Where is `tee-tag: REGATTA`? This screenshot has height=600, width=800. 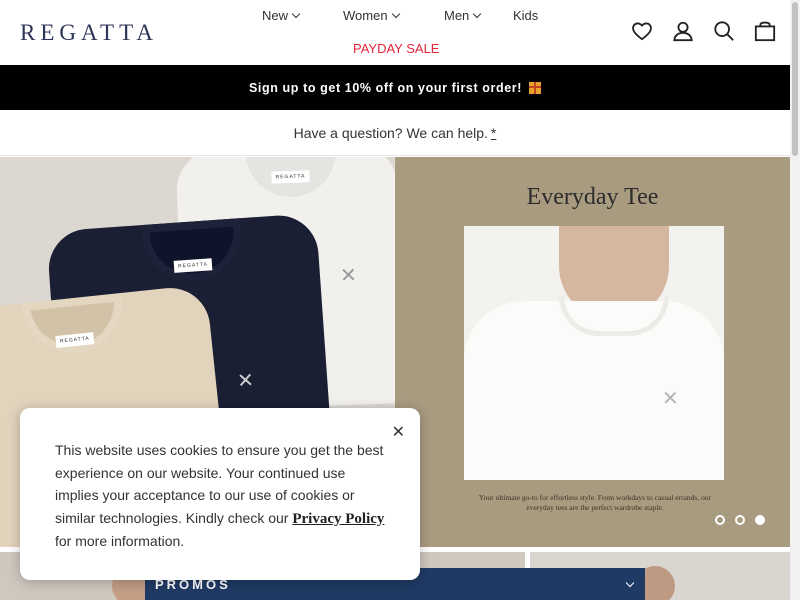
tee-tag: REGATTA is located at coordinates (290, 177).